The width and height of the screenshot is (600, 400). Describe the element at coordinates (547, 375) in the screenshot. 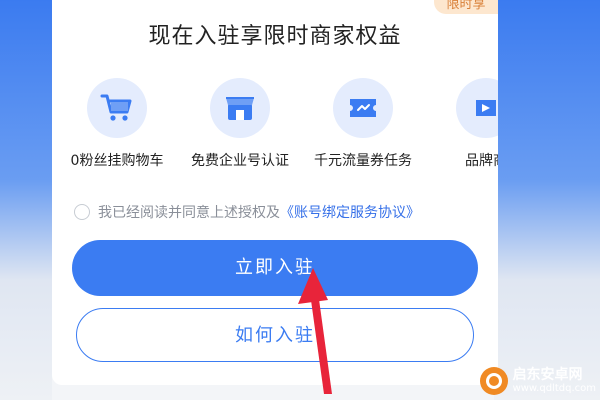

I see `watermark-title: 启东安卓网` at that location.